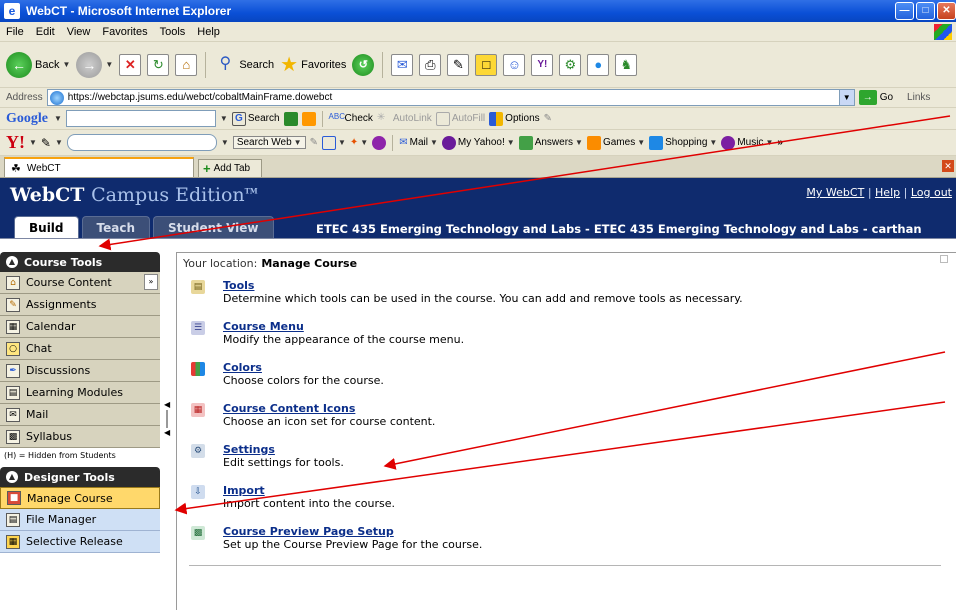 This screenshot has height=610, width=956. What do you see at coordinates (458, 64) in the screenshot?
I see `edit-icon: ✎` at bounding box center [458, 64].